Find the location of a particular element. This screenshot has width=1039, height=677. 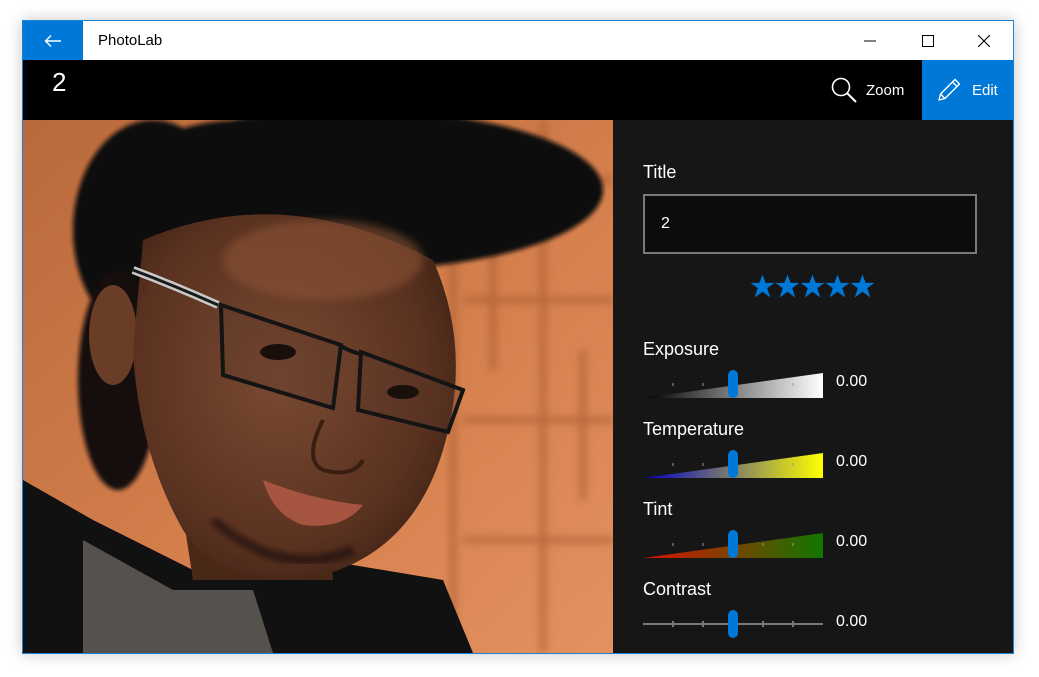

contrast-slider is located at coordinates (733, 624).